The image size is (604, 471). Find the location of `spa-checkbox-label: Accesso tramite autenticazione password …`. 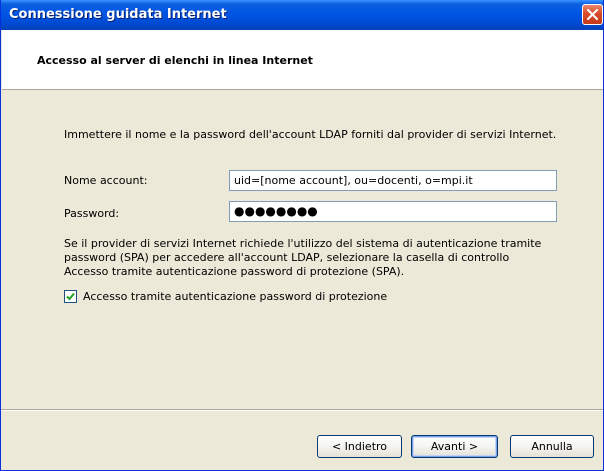

spa-checkbox-label: Accesso tramite autenticazione password … is located at coordinates (235, 296).